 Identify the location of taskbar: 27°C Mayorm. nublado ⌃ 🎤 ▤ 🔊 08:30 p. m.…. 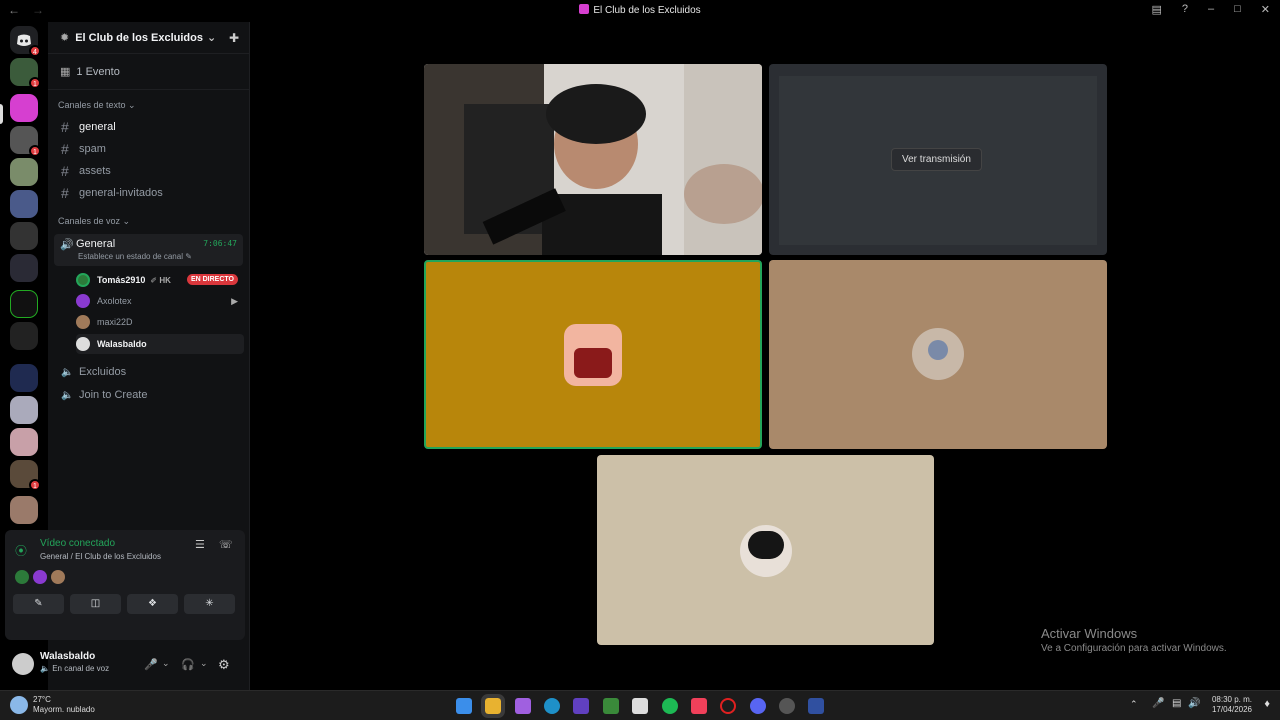
(640, 705).